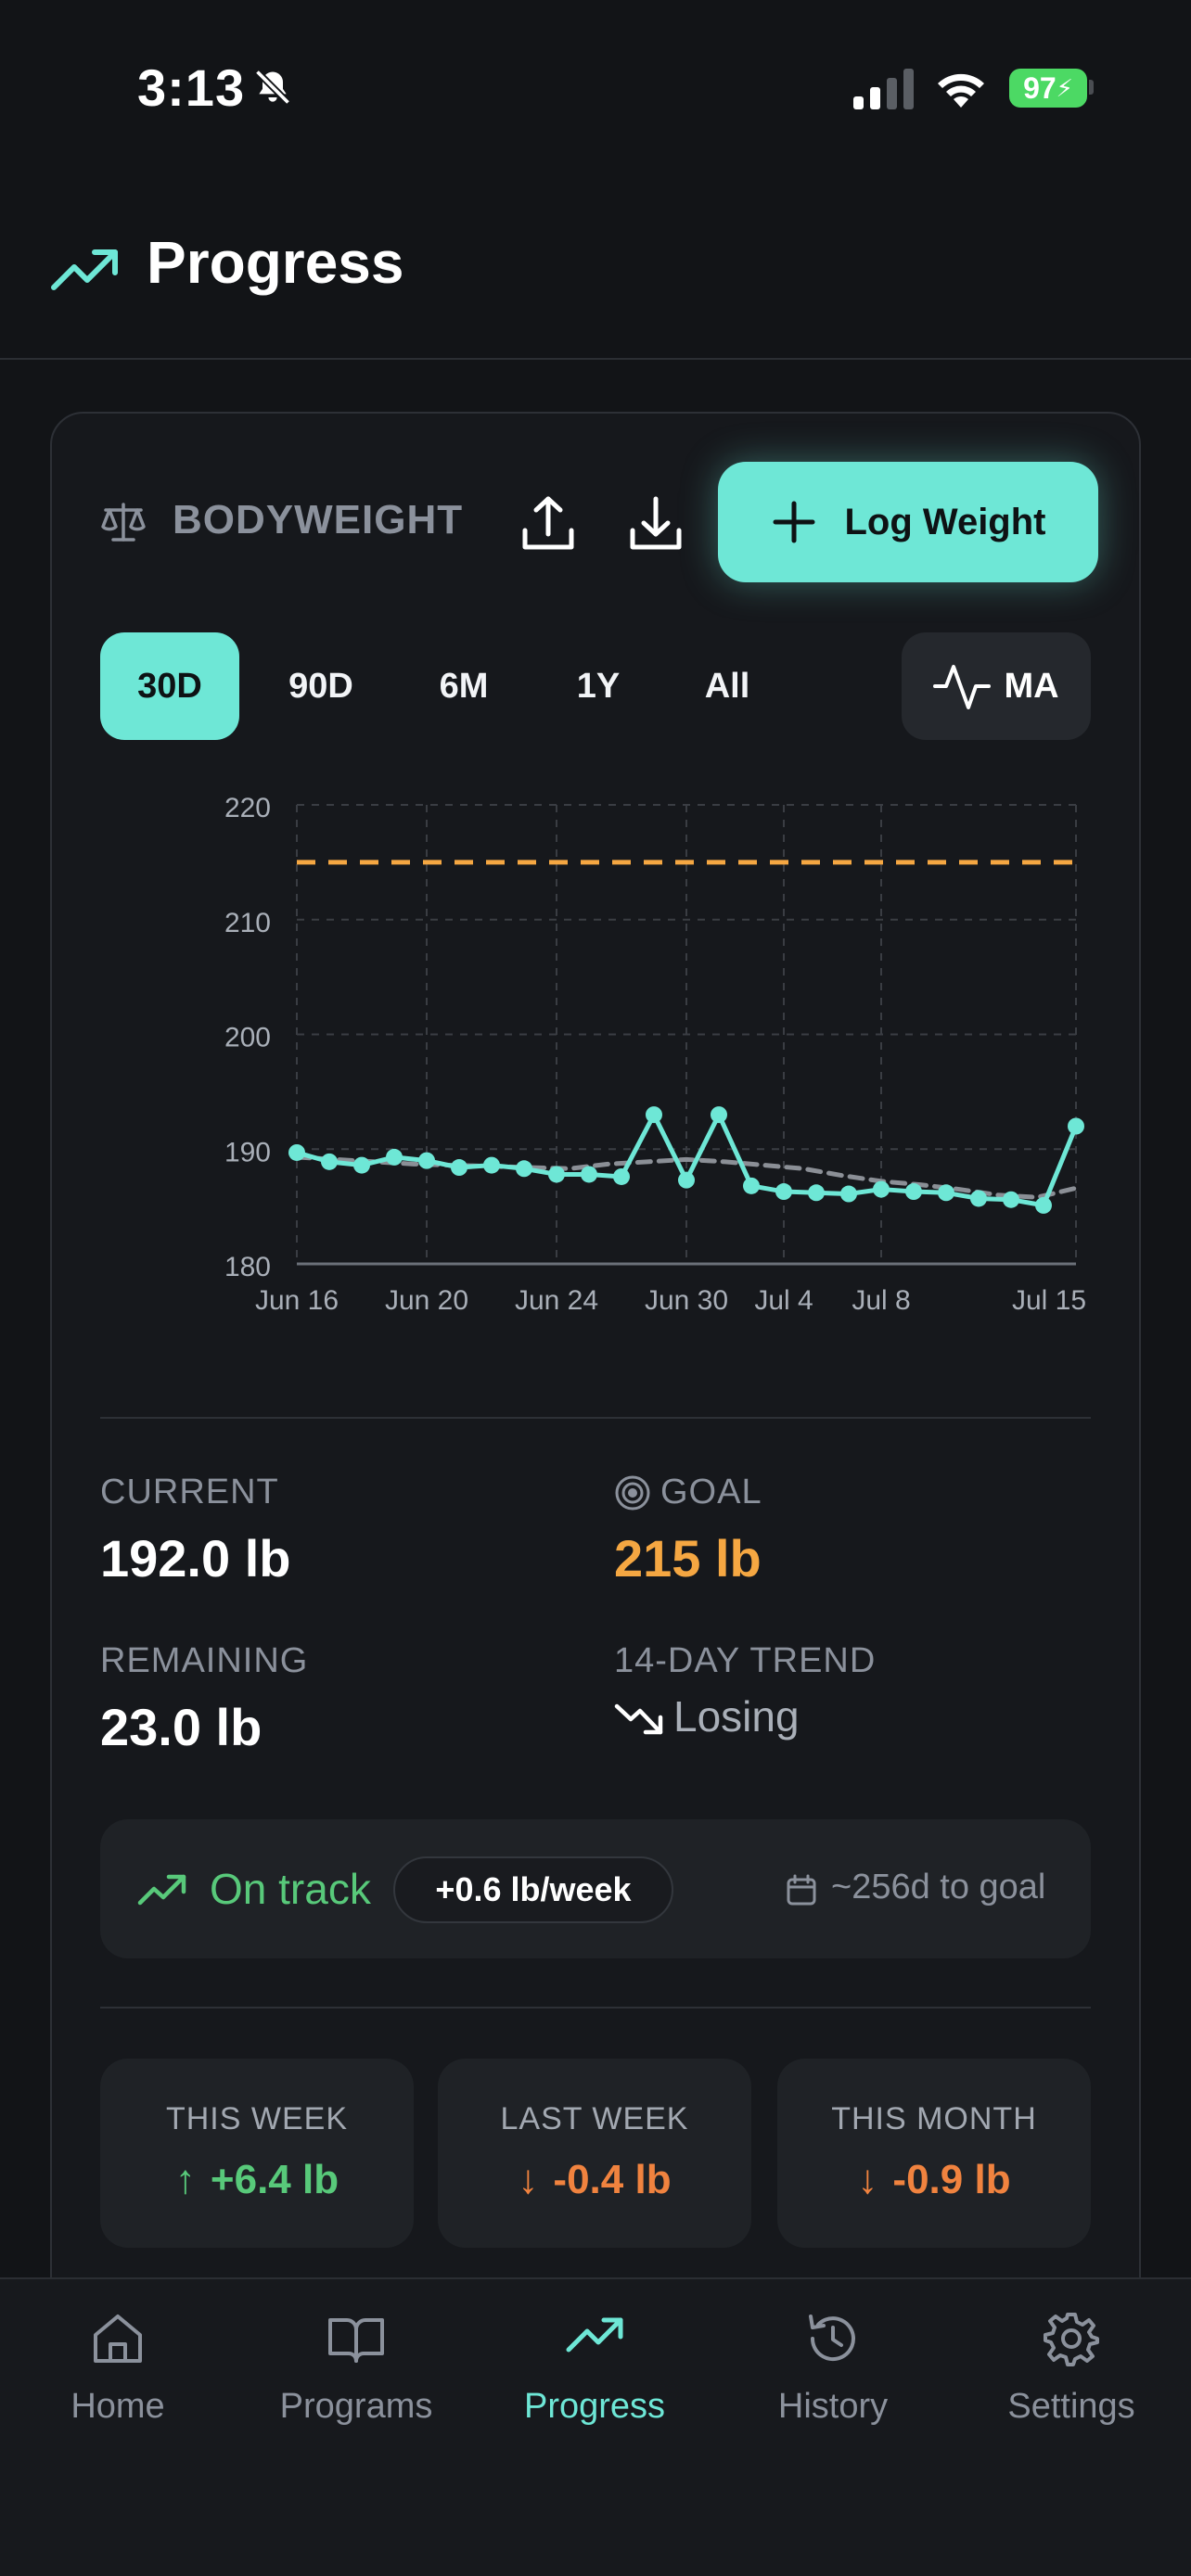  I want to click on page-title: Progress, so click(275, 262).